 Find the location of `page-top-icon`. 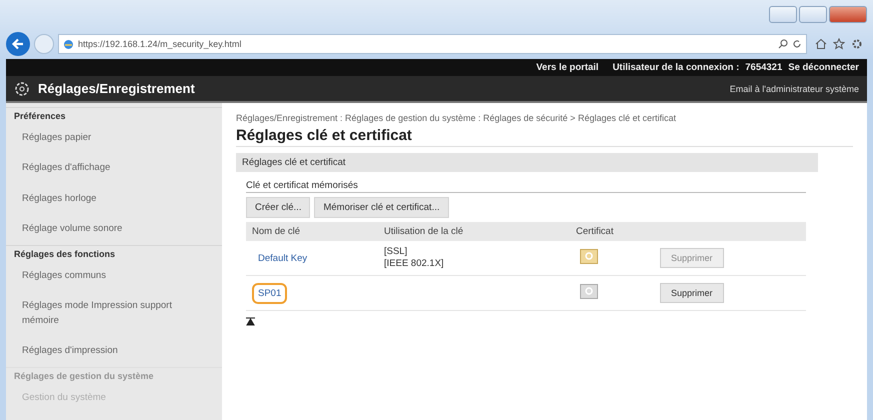

page-top-icon is located at coordinates (250, 321).